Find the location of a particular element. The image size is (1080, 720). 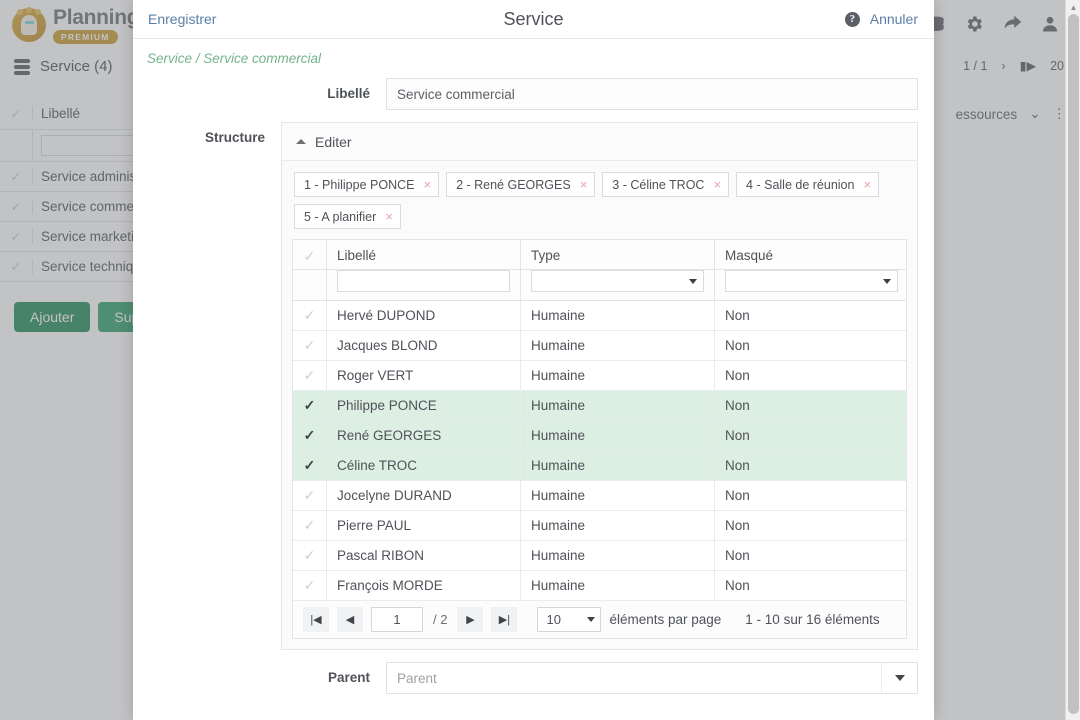

grid-filter-type-cell is located at coordinates (618, 285).